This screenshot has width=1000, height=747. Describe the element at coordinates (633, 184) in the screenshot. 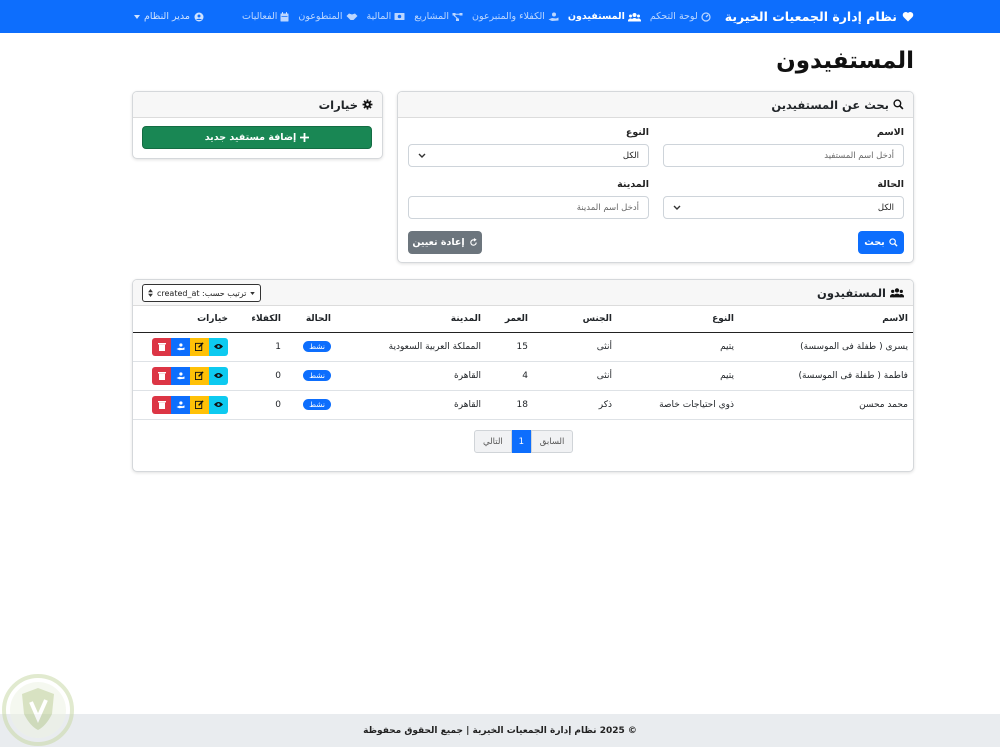

I see `city-label: المدينة` at that location.